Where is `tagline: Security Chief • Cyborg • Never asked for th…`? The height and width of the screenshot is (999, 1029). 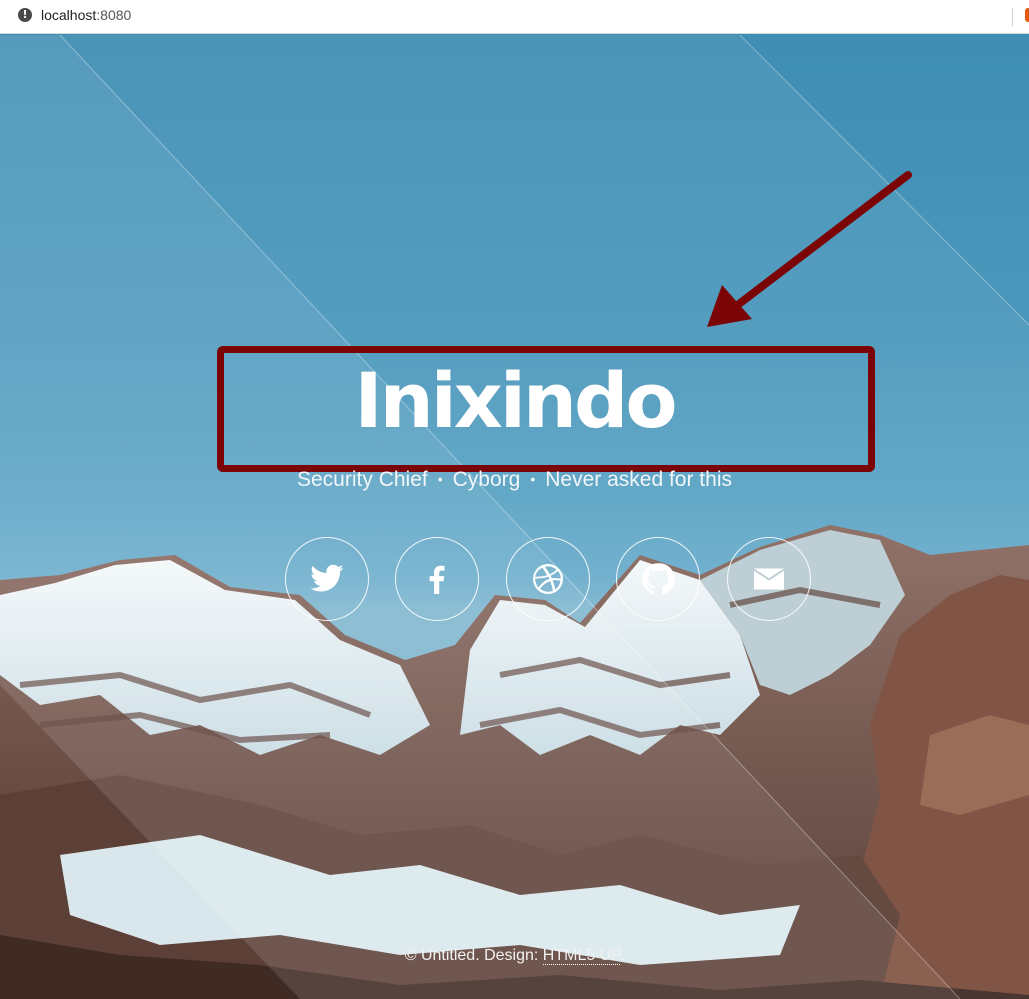 tagline: Security Chief • Cyborg • Never asked for th… is located at coordinates (514, 480).